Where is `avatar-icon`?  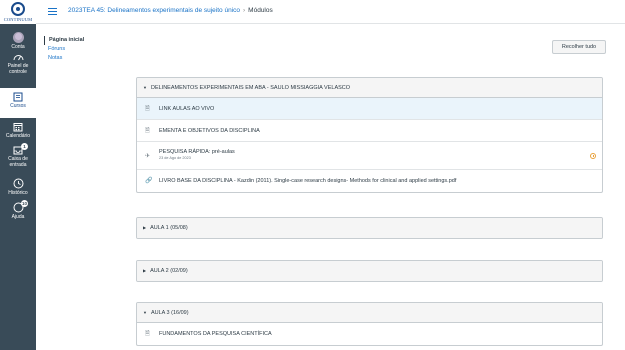 avatar-icon is located at coordinates (18, 37).